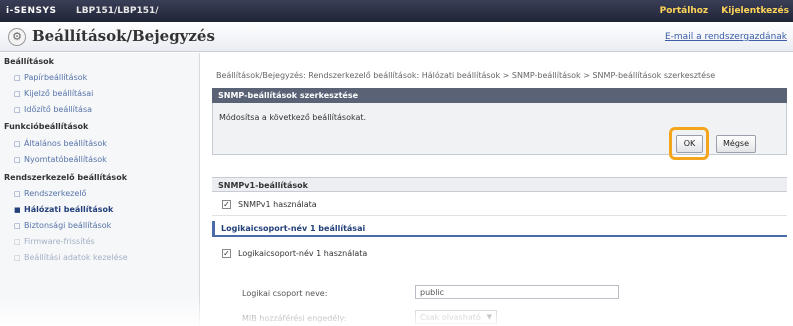 The width and height of the screenshot is (793, 326). What do you see at coordinates (726, 37) in the screenshot?
I see `mail-admin-link: E-mail a rendszergazdának` at bounding box center [726, 37].